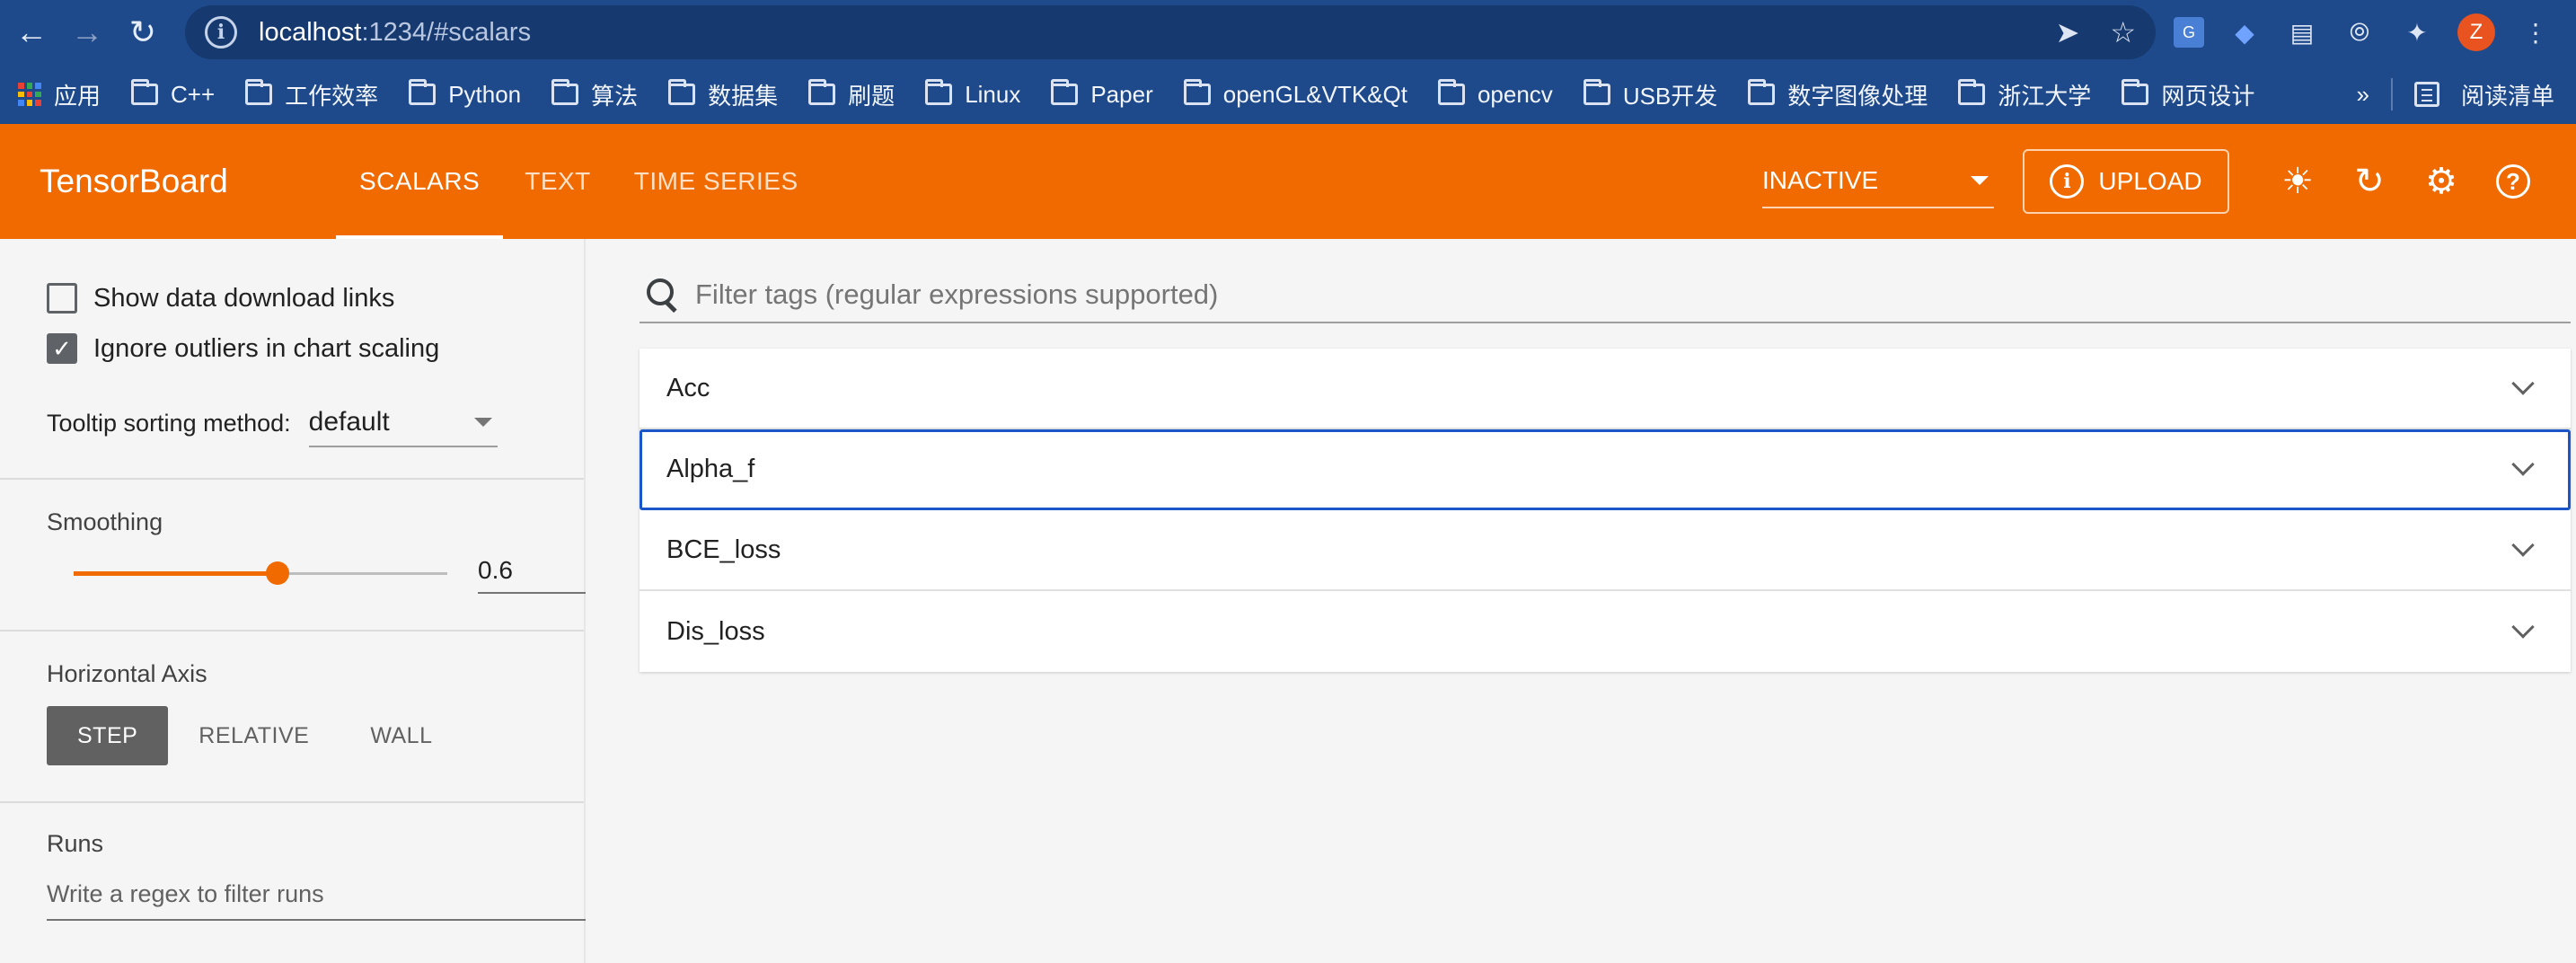 The image size is (2576, 963). What do you see at coordinates (420, 181) in the screenshot?
I see `tab-scalars: SCALARS` at bounding box center [420, 181].